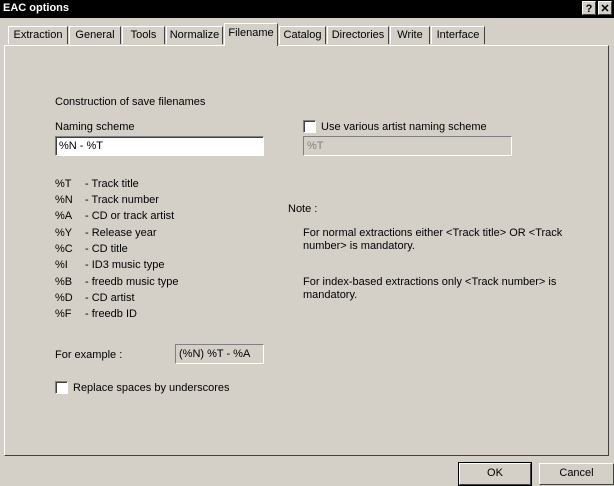 The image size is (614, 486). Describe the element at coordinates (38, 35) in the screenshot. I see `tab-extraction: Extraction` at that location.